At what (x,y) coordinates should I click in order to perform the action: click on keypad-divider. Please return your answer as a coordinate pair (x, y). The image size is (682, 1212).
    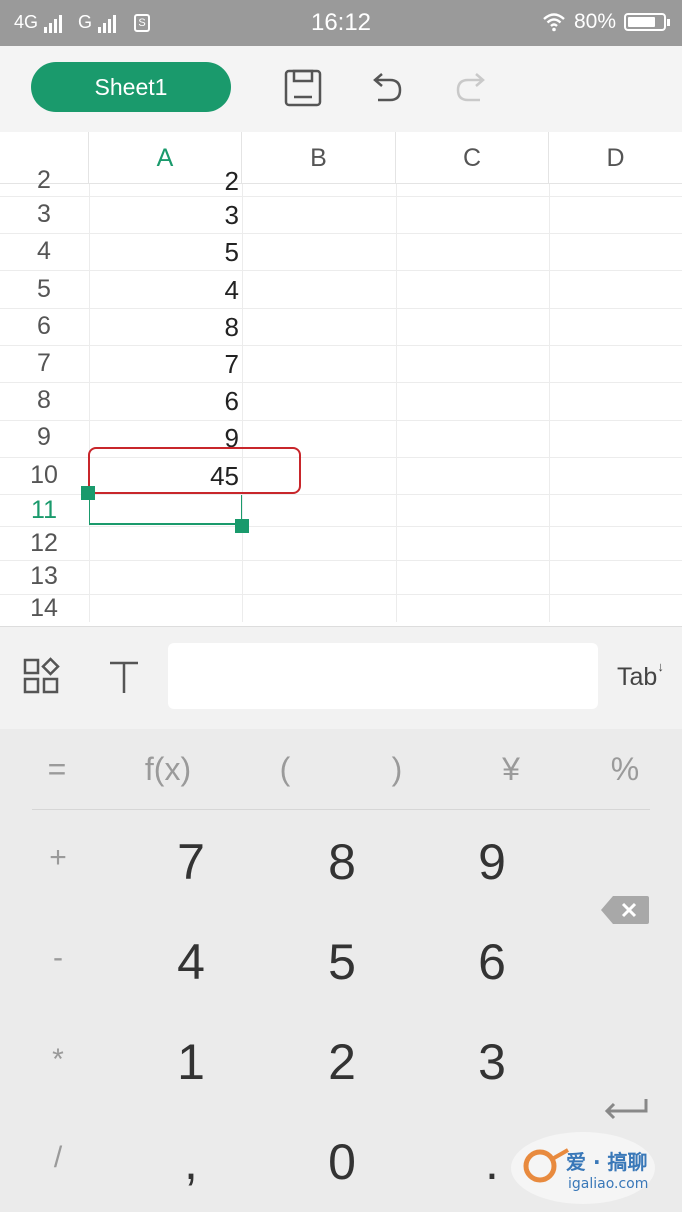
    Looking at the image, I should click on (341, 809).